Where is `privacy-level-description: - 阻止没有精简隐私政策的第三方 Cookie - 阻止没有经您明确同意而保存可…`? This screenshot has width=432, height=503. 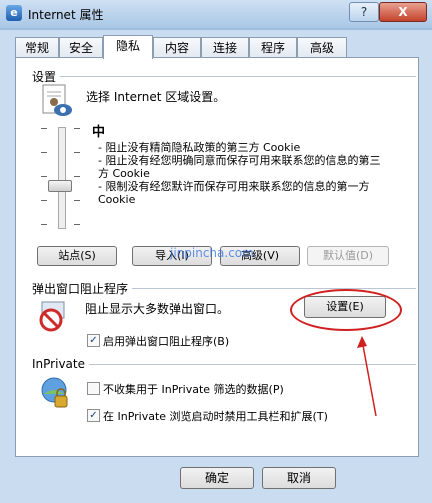 privacy-level-description: - 阻止没有精简隐私政策的第三方 Cookie - 阻止没有经您明确同意而保存可… is located at coordinates (239, 173).